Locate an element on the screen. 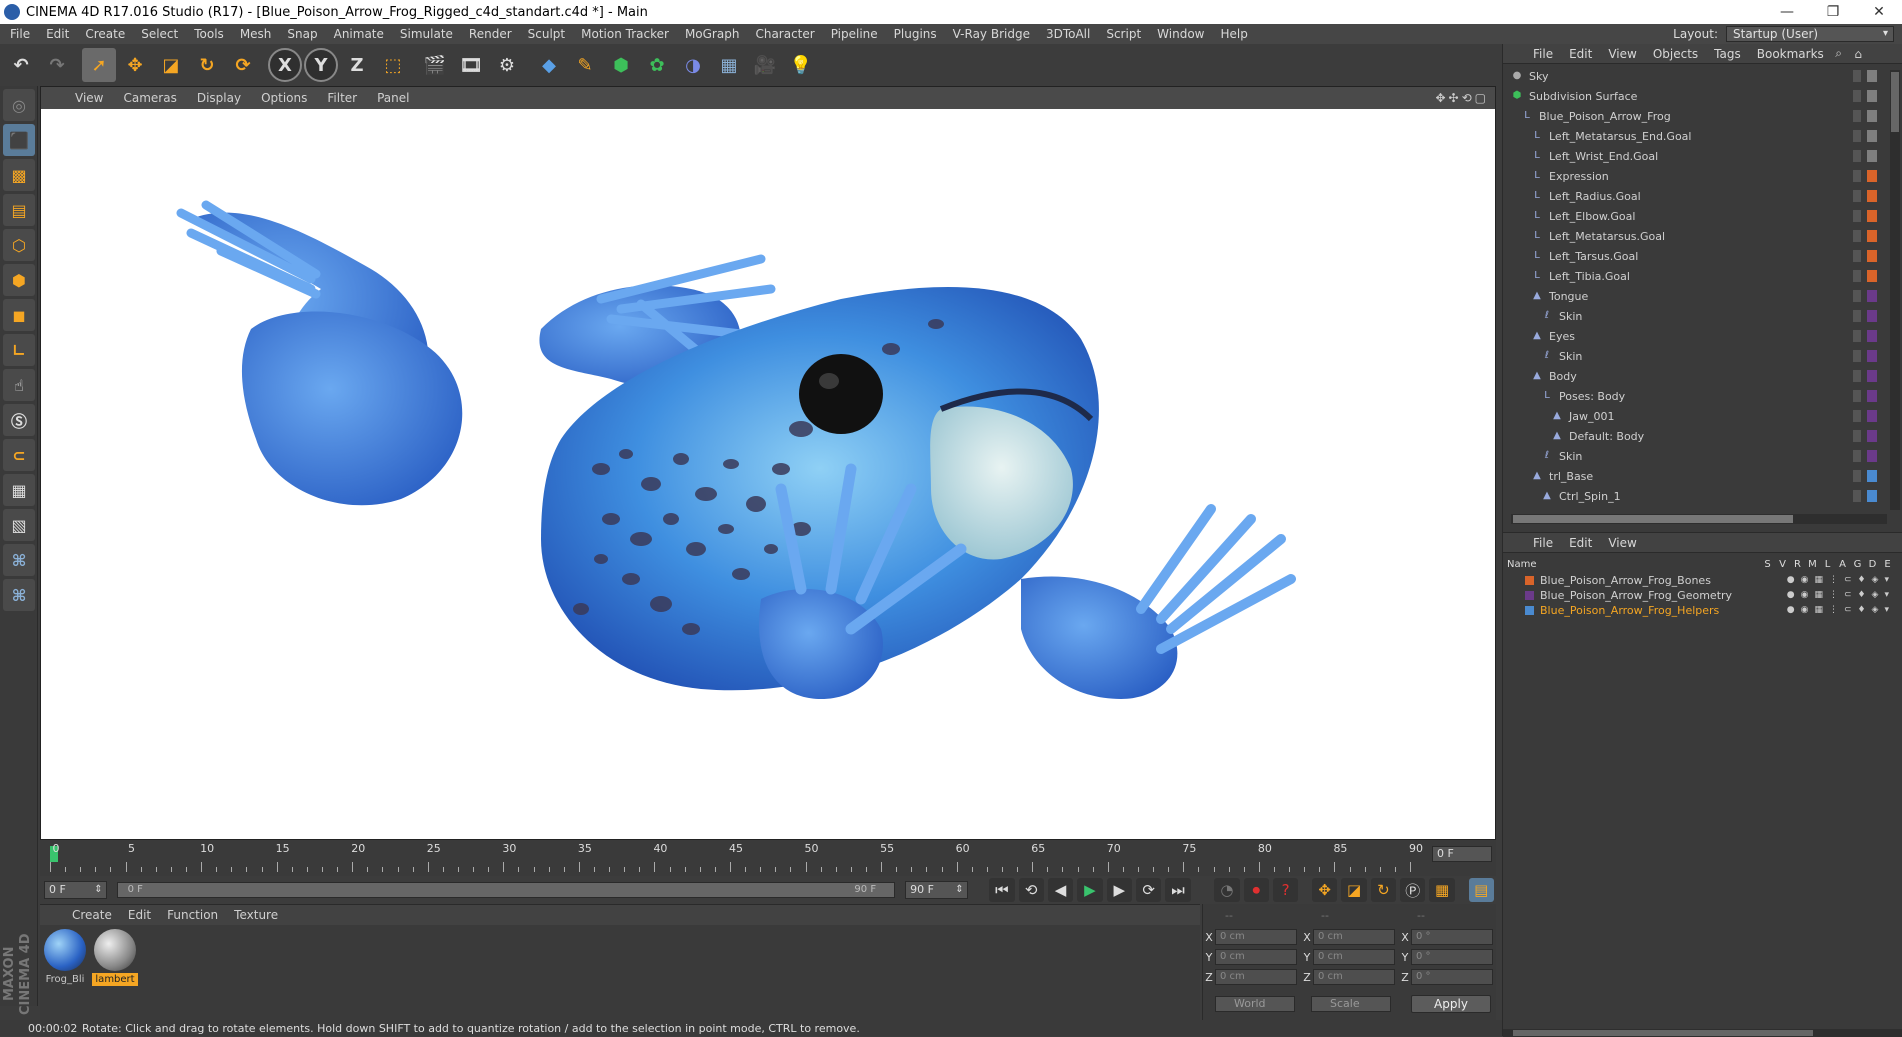  object-tree-row: ● Sky is located at coordinates (1693, 76).